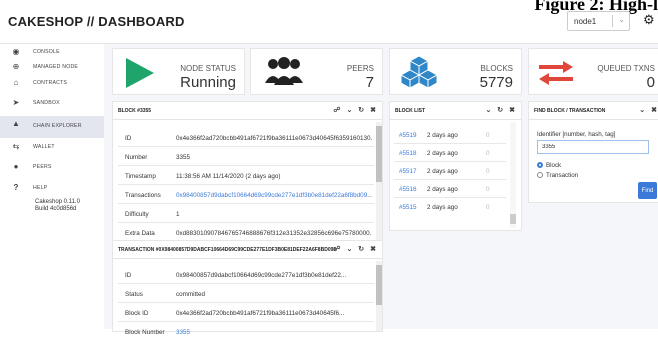 The image size is (658, 341). I want to click on sidebar-item-label: MANAGED NODE, so click(56, 67).